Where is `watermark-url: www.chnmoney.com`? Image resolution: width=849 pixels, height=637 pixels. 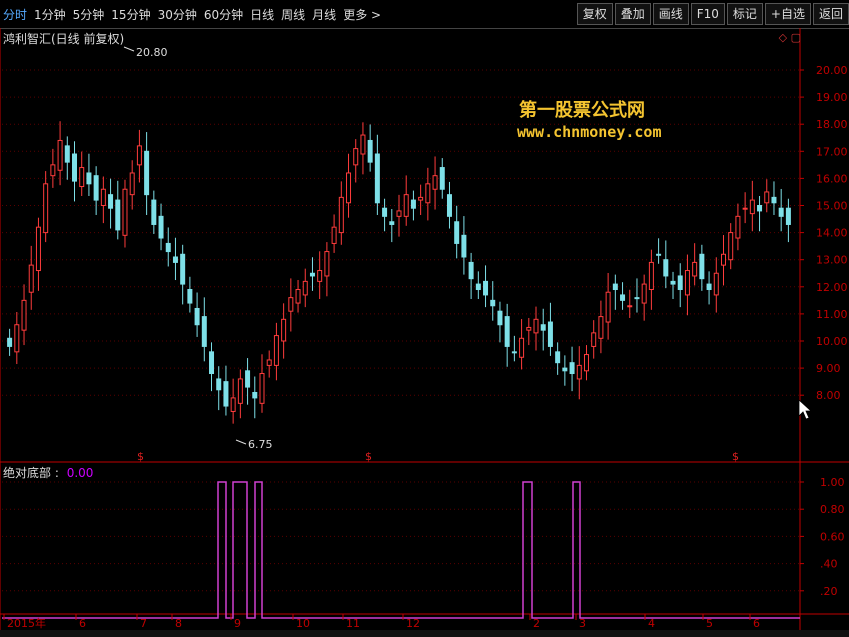
watermark-url: www.chnmoney.com is located at coordinates (589, 132).